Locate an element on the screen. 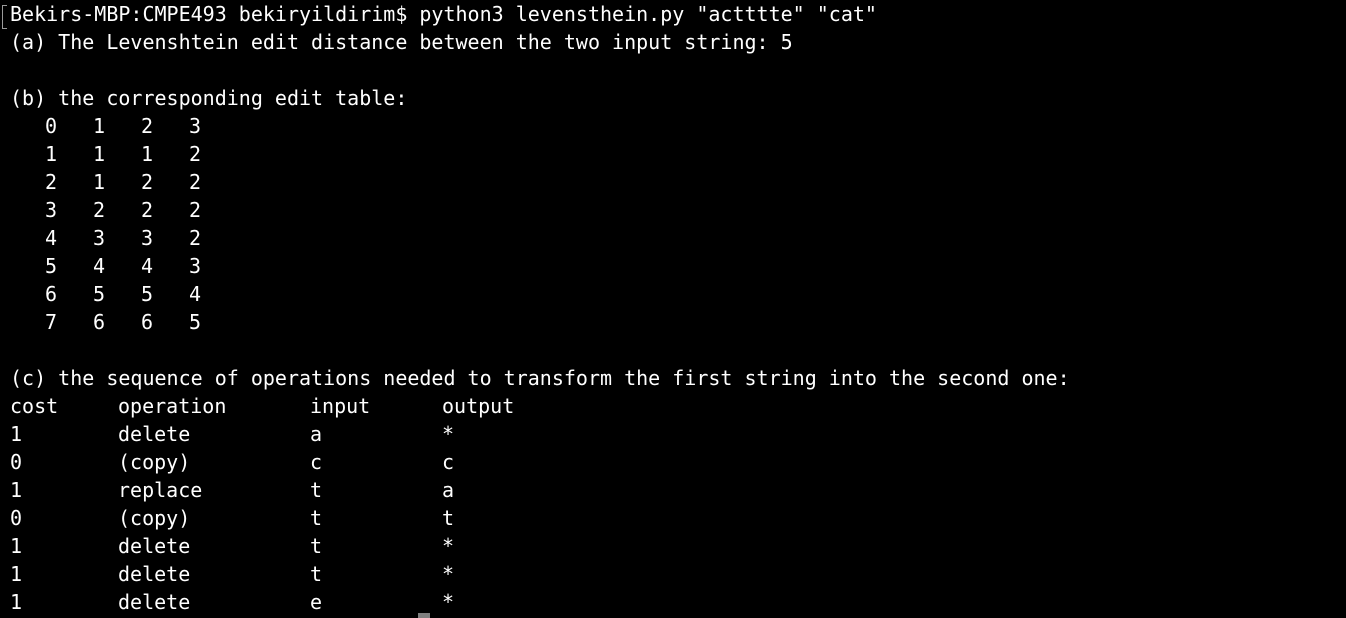 This screenshot has width=1346, height=618. mark-bracket is located at coordinates (4, 17).